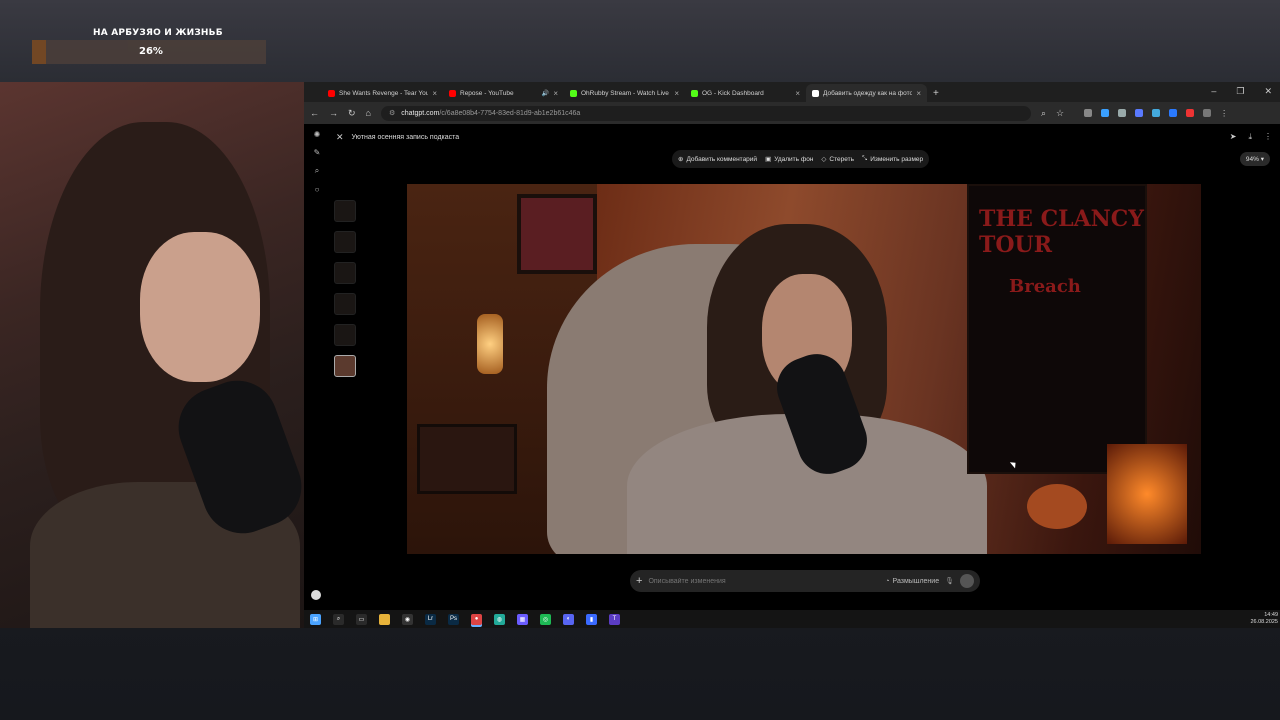  I want to click on file-explorer-icon, so click(384, 619).